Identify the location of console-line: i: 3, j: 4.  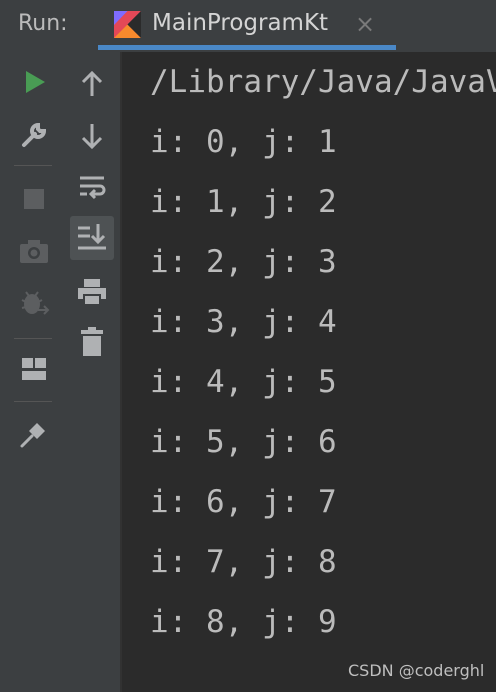
(243, 322).